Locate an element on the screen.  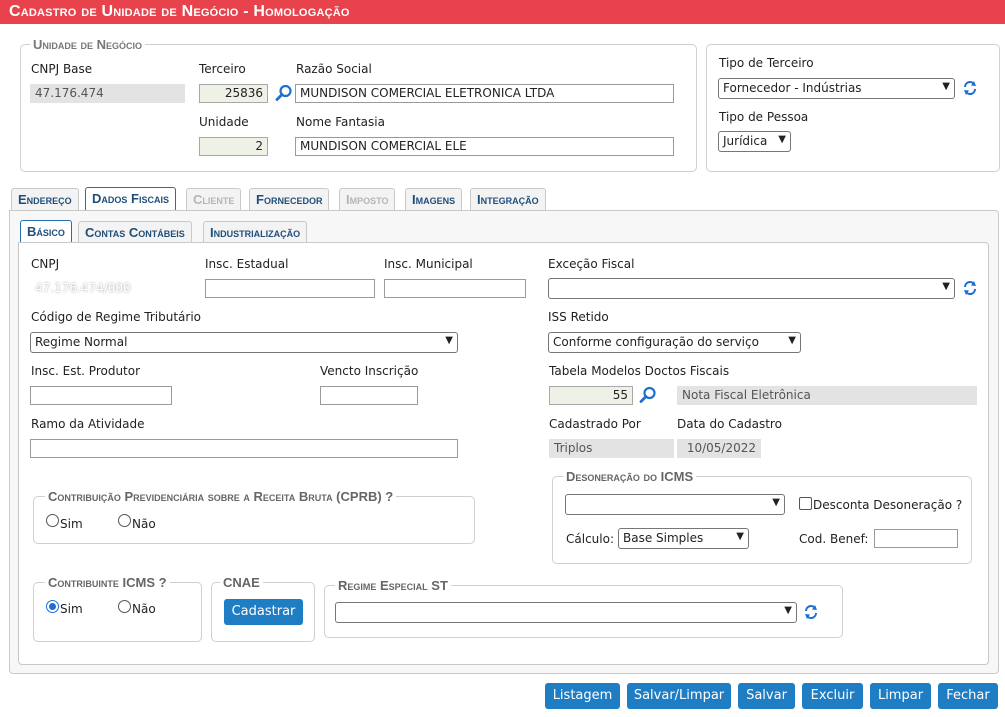
tipo-pessoa-value: Jurídica is located at coordinates (745, 141).